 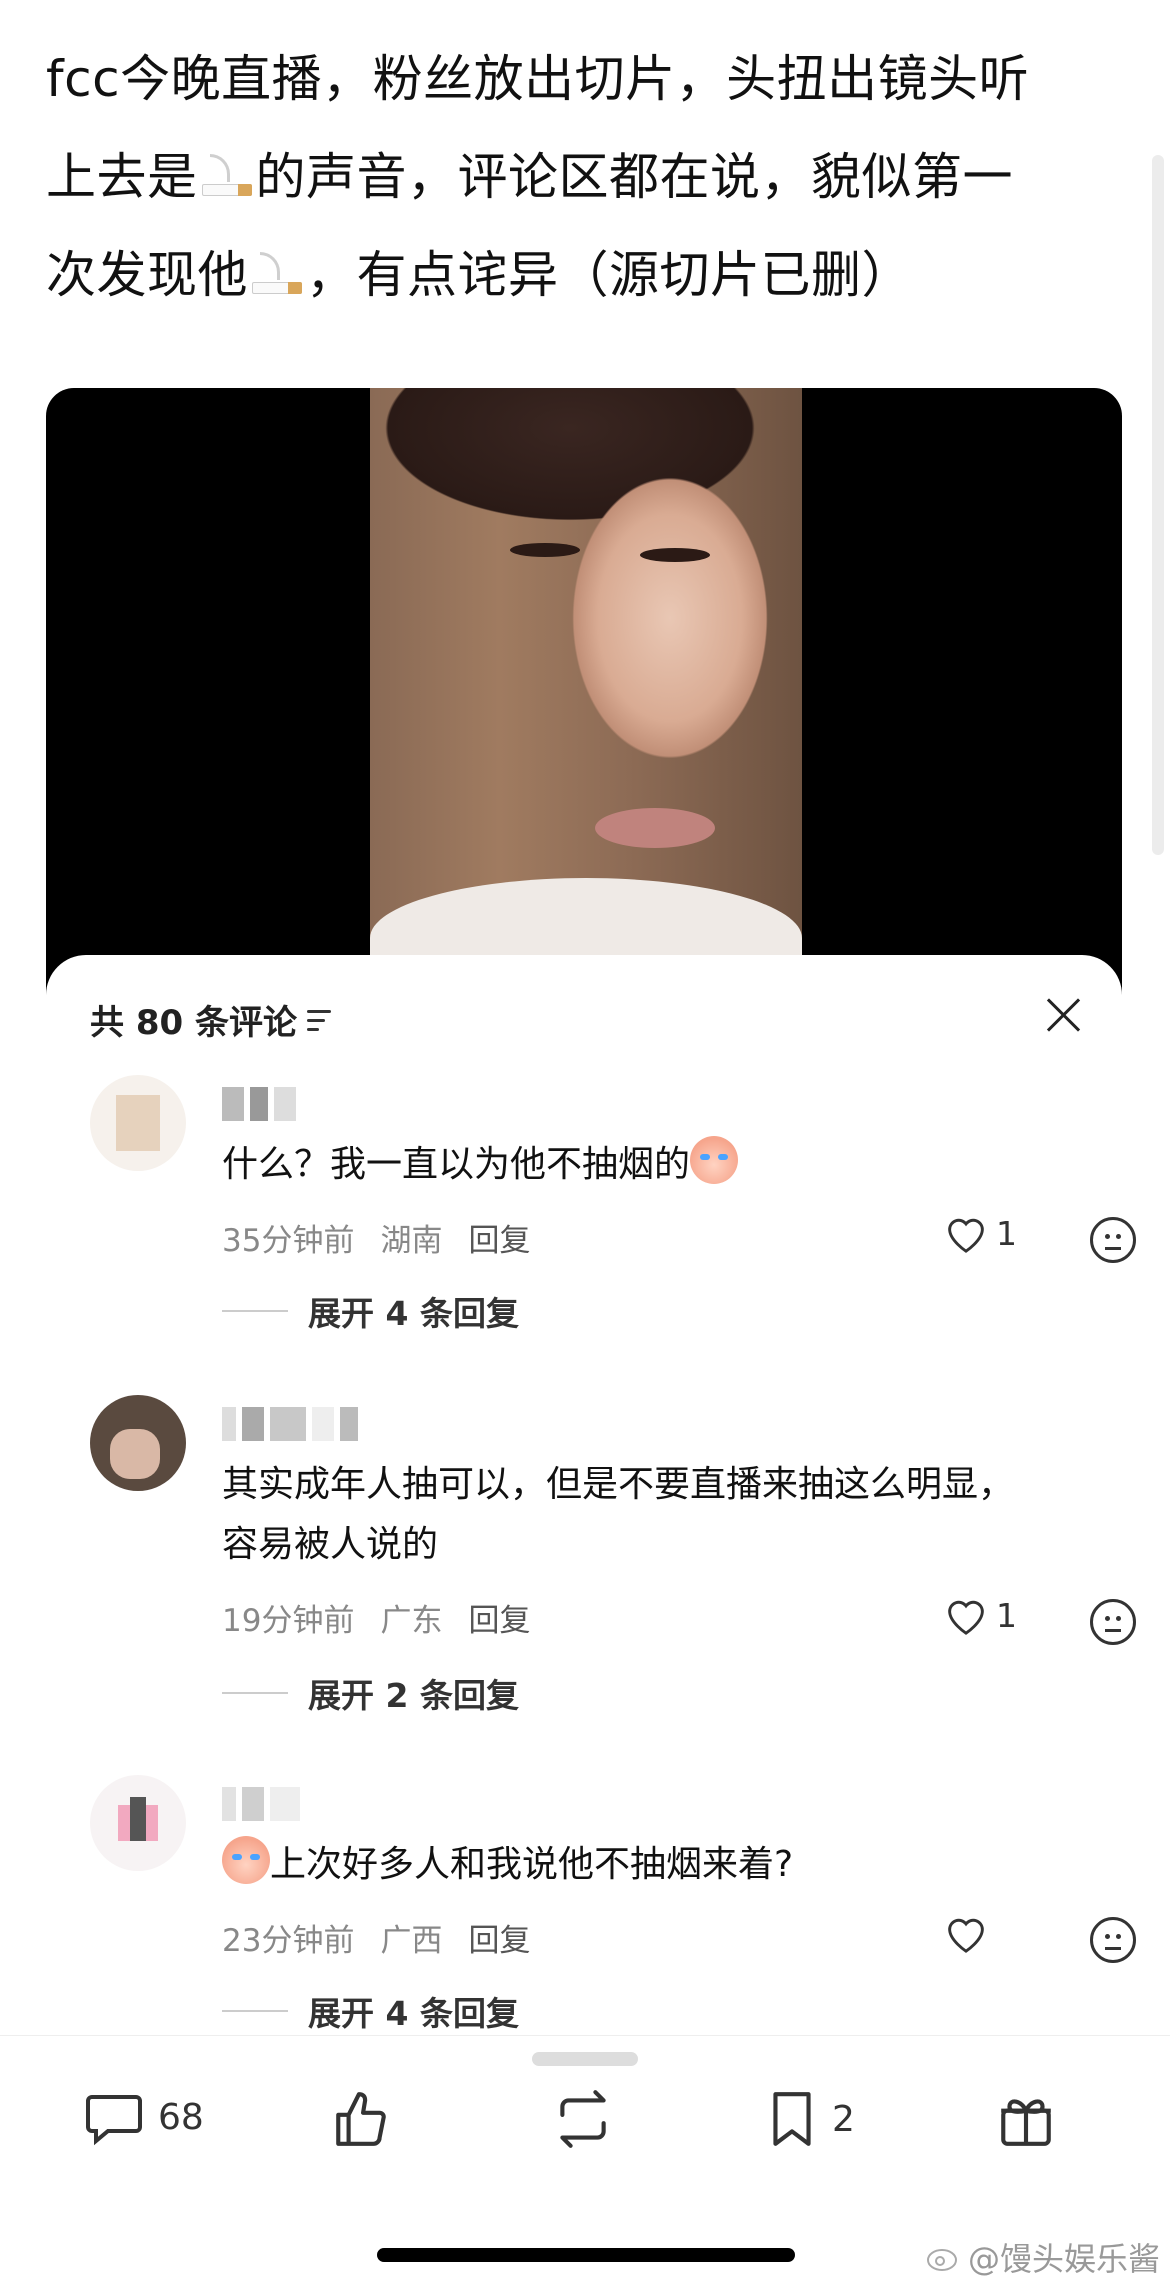 What do you see at coordinates (213, 1019) in the screenshot?
I see `comments-header: 共 80 条评论` at bounding box center [213, 1019].